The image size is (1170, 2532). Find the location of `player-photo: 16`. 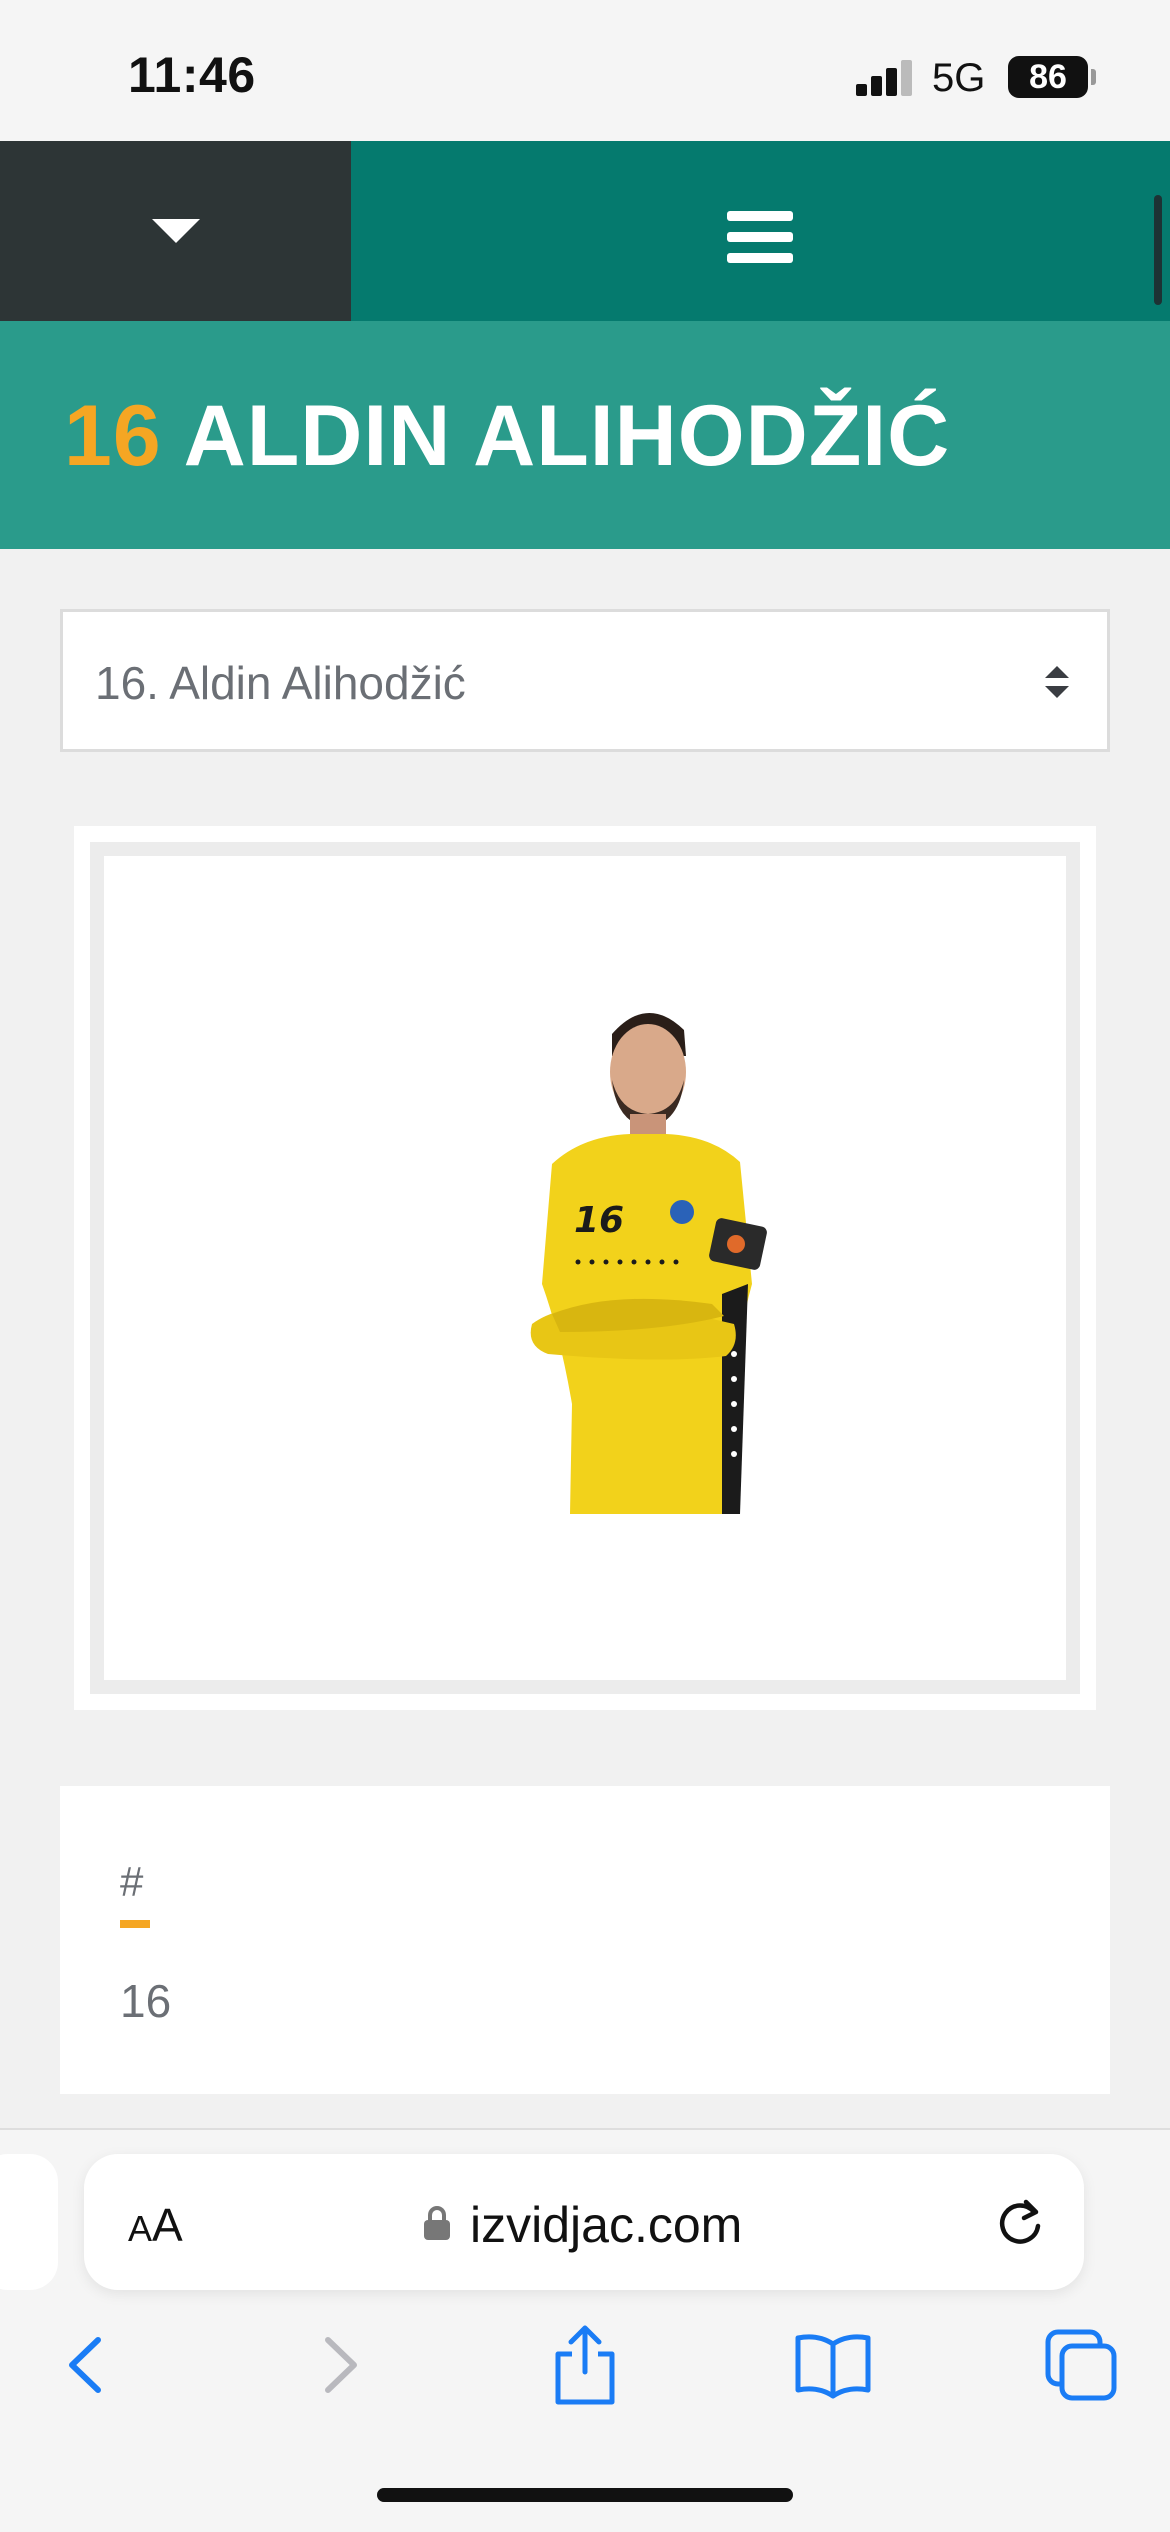

player-photo: 16 is located at coordinates (648, 1263).